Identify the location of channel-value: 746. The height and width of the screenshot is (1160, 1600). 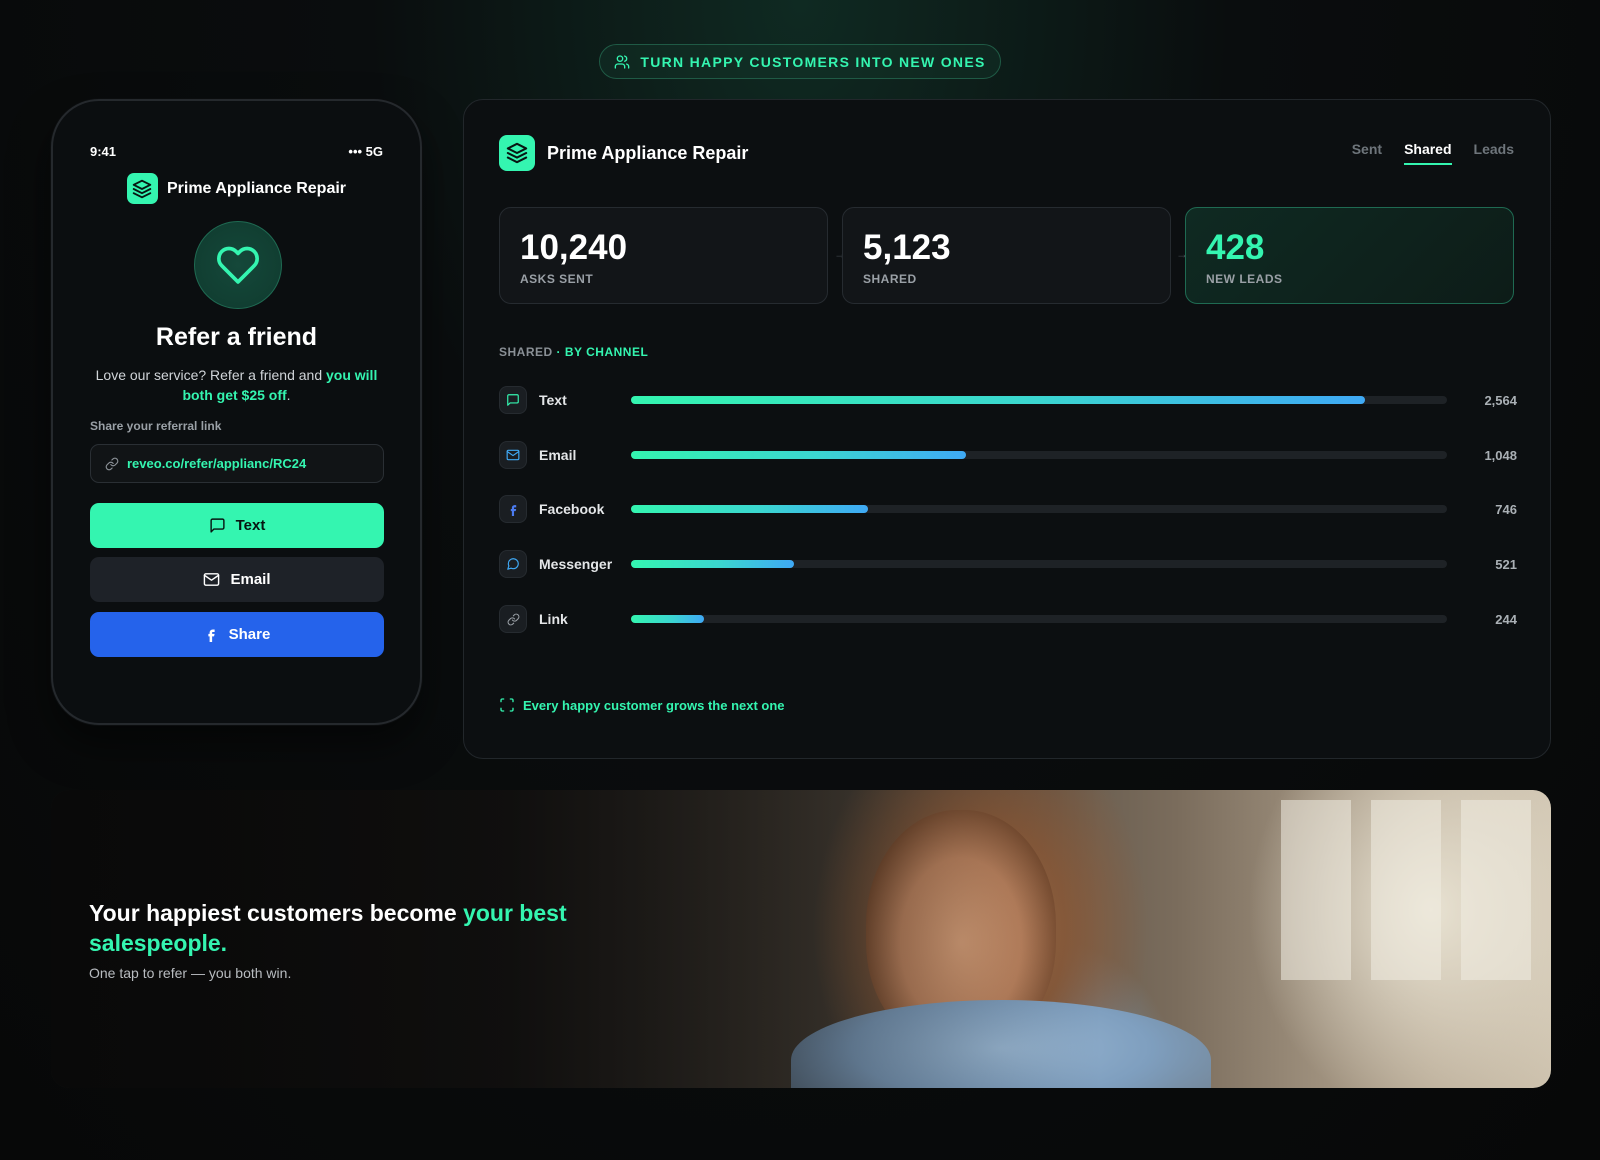
(1506, 509).